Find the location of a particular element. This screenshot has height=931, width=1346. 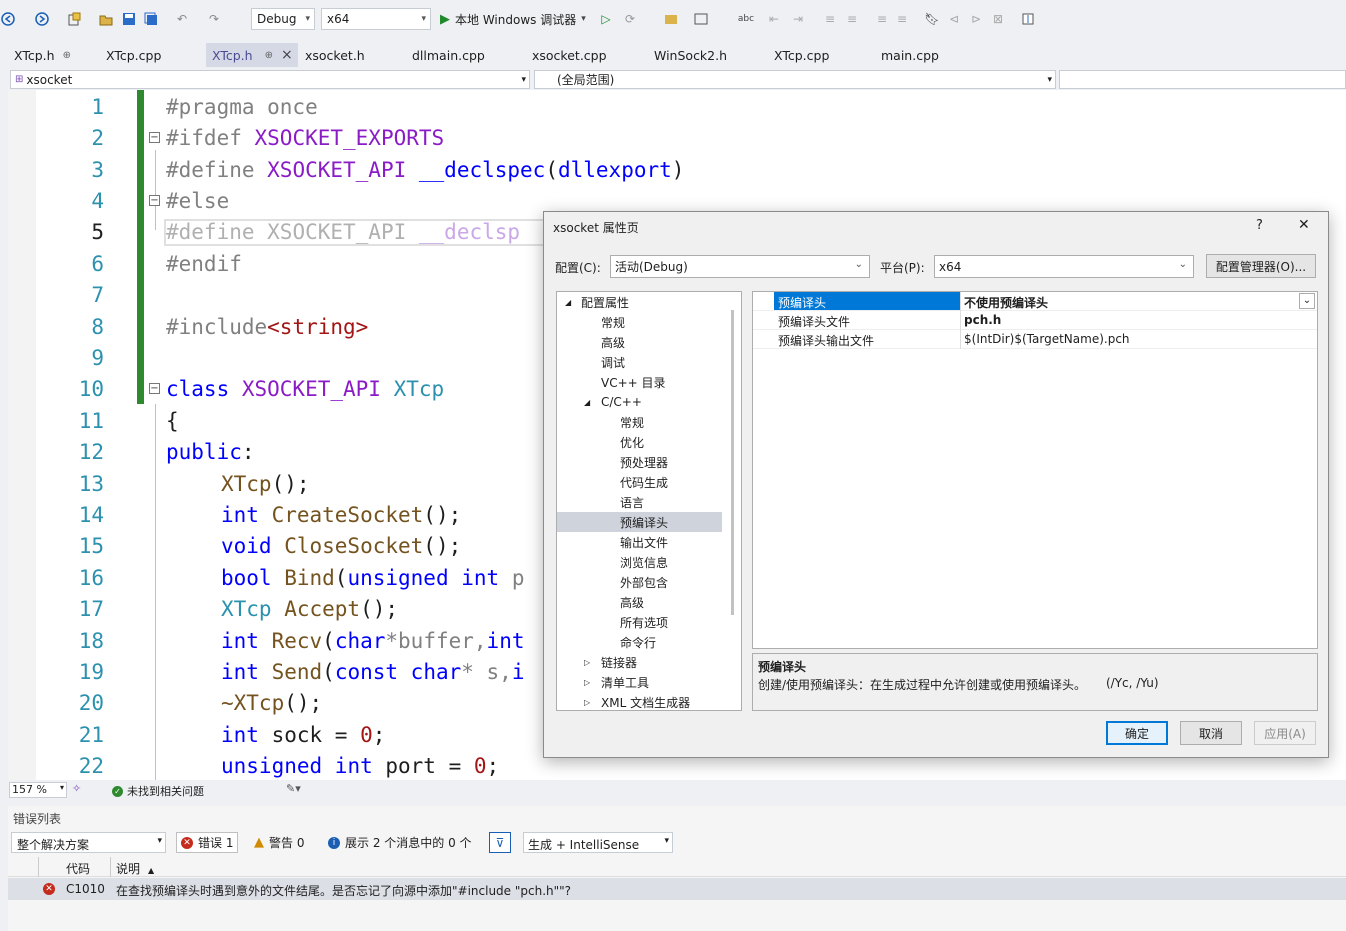

tree-node-general: 常规 is located at coordinates (613, 322).